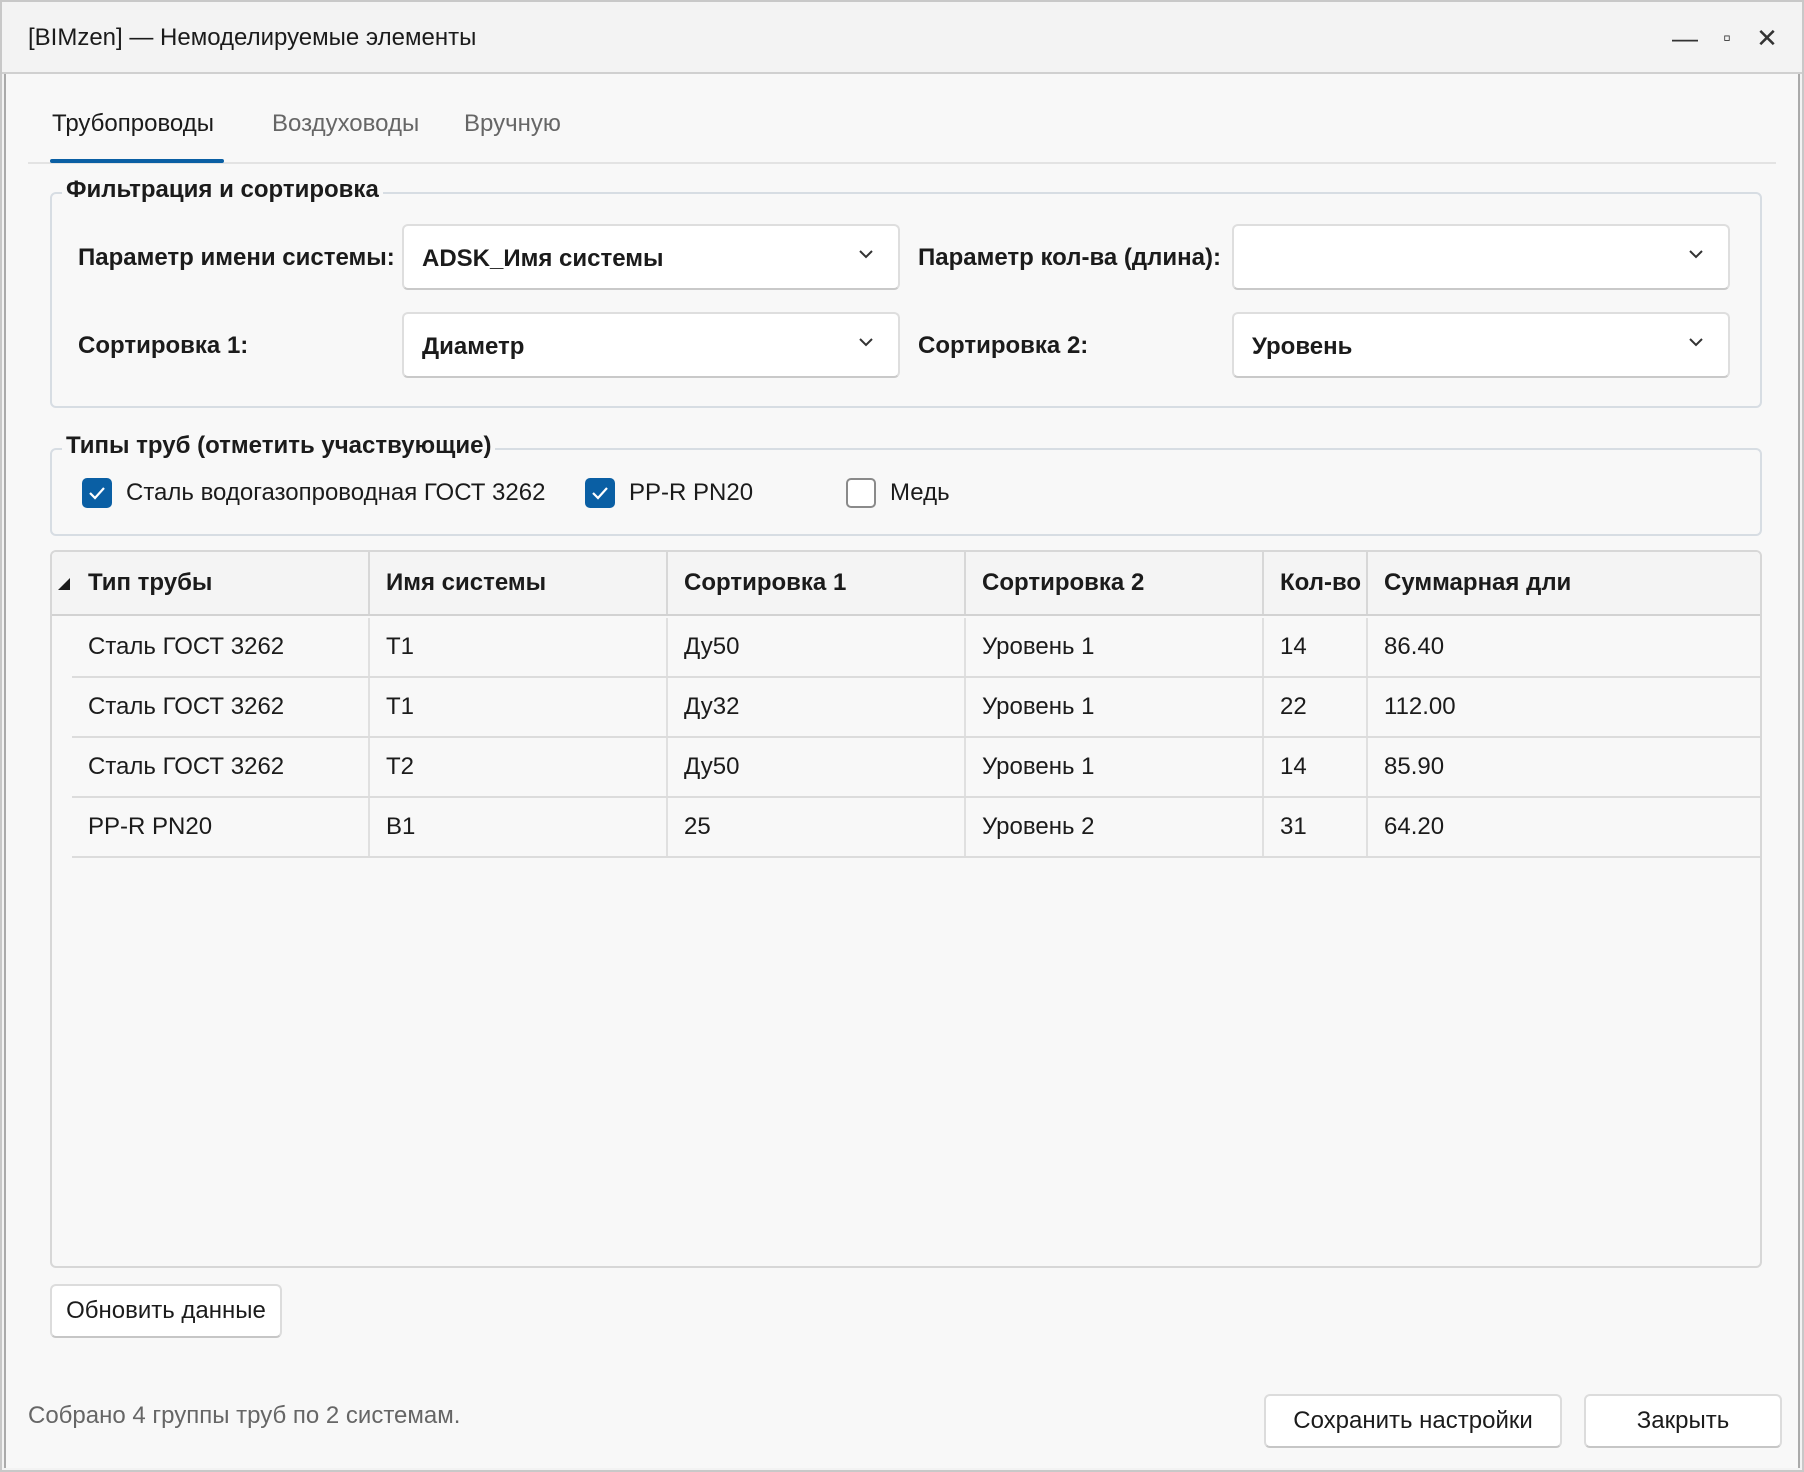  What do you see at coordinates (1069, 257) in the screenshot?
I see `qty-param-label: Параметр кол-ва (длина):` at bounding box center [1069, 257].